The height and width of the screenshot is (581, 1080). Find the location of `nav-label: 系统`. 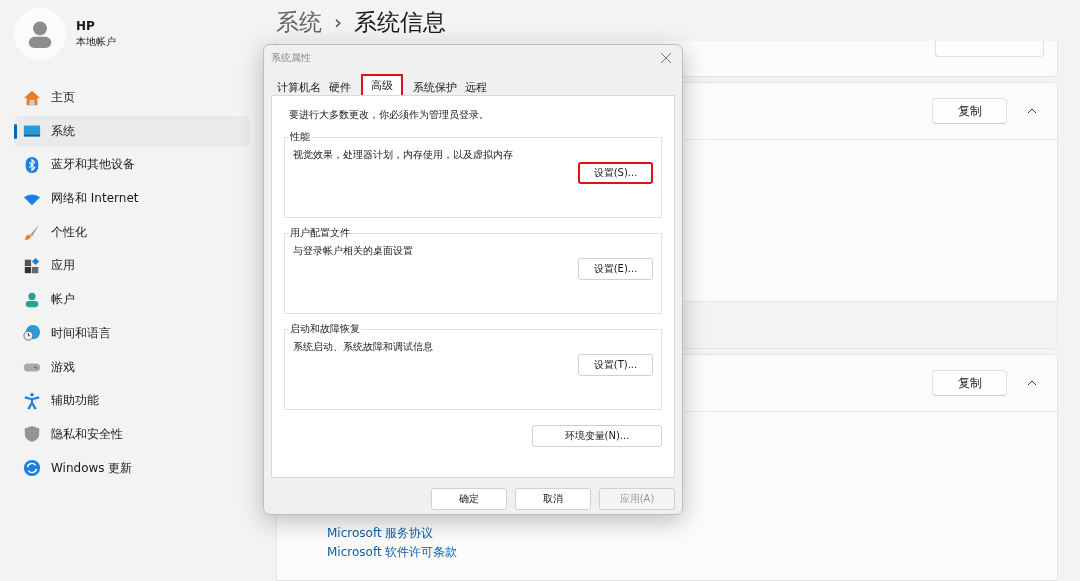

nav-label: 系统 is located at coordinates (63, 131).